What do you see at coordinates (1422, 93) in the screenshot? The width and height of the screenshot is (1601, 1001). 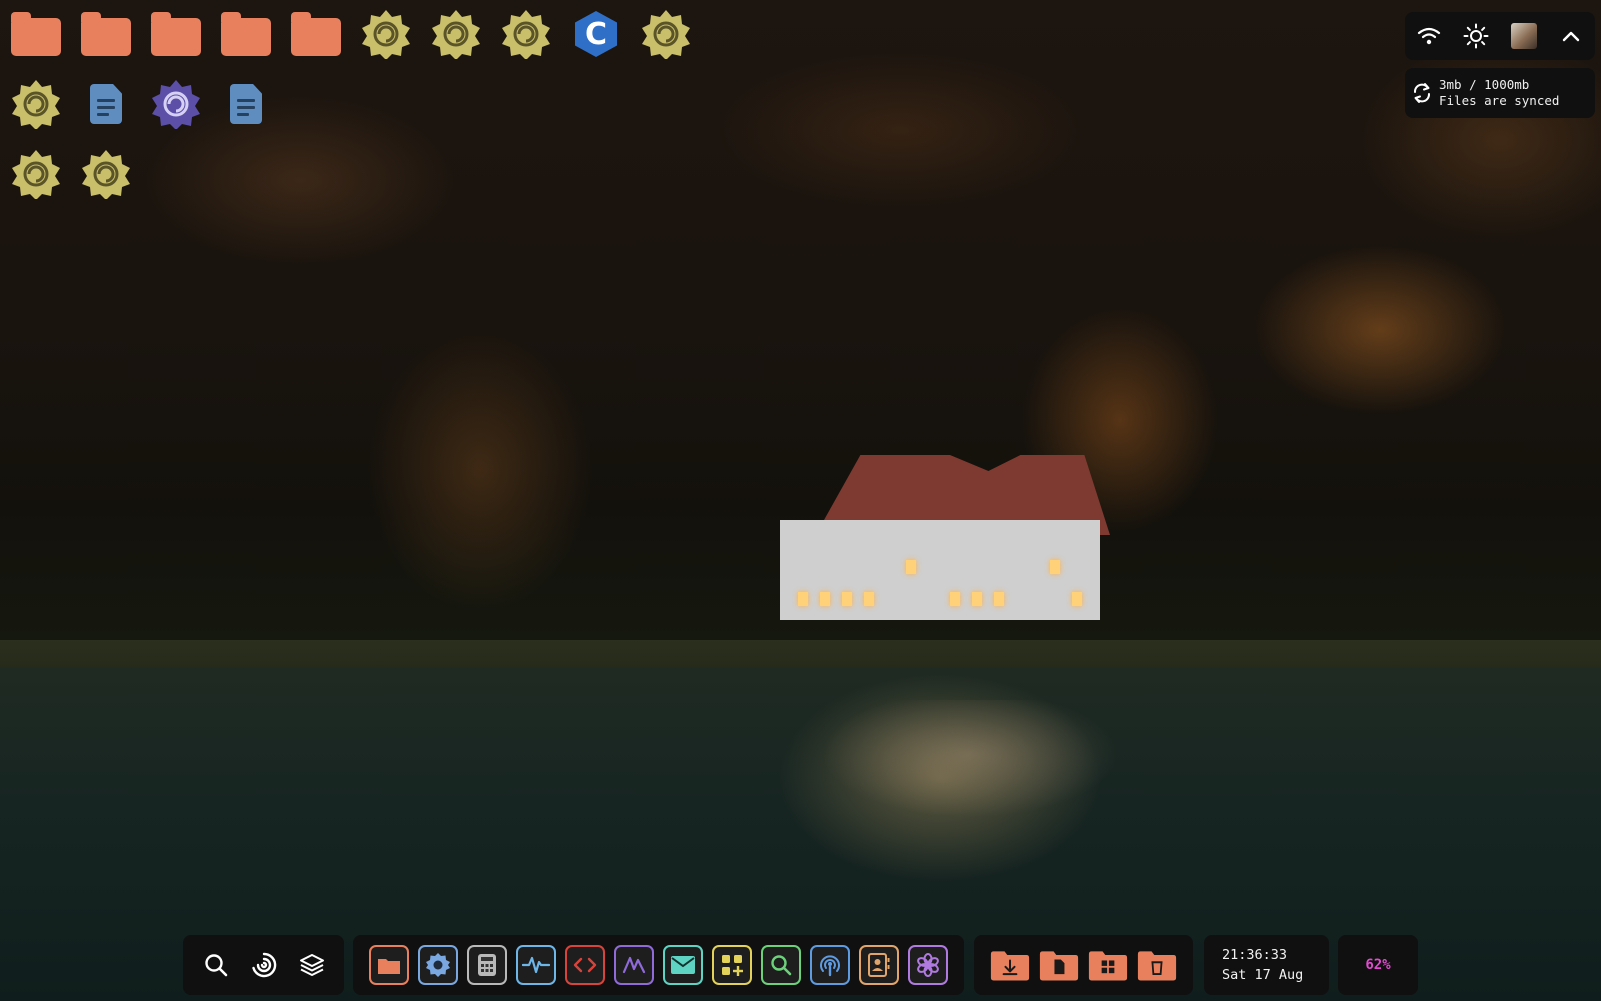 I see `sync-icon` at bounding box center [1422, 93].